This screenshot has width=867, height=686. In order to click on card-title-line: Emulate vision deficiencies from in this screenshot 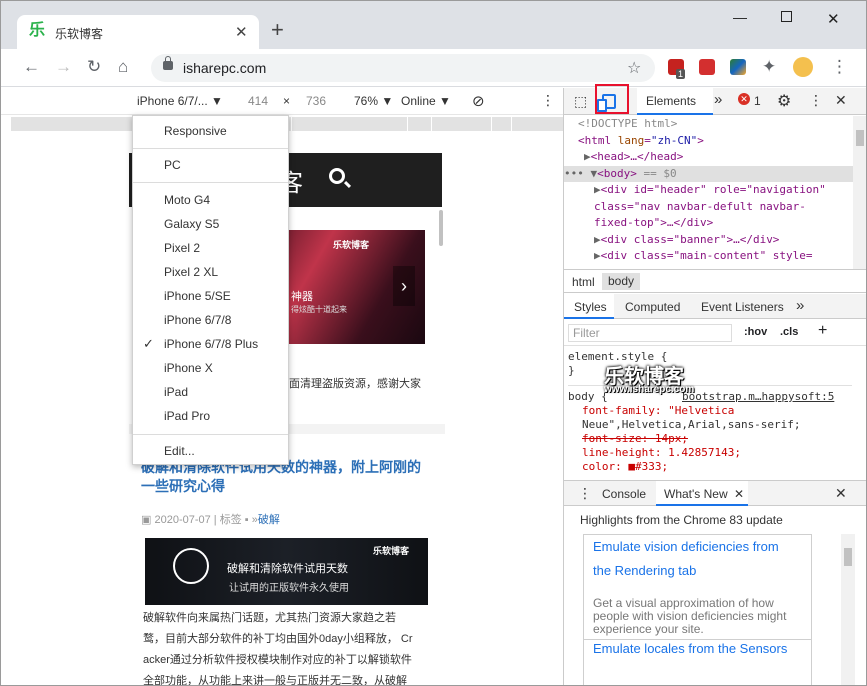, I will do `click(686, 547)`.